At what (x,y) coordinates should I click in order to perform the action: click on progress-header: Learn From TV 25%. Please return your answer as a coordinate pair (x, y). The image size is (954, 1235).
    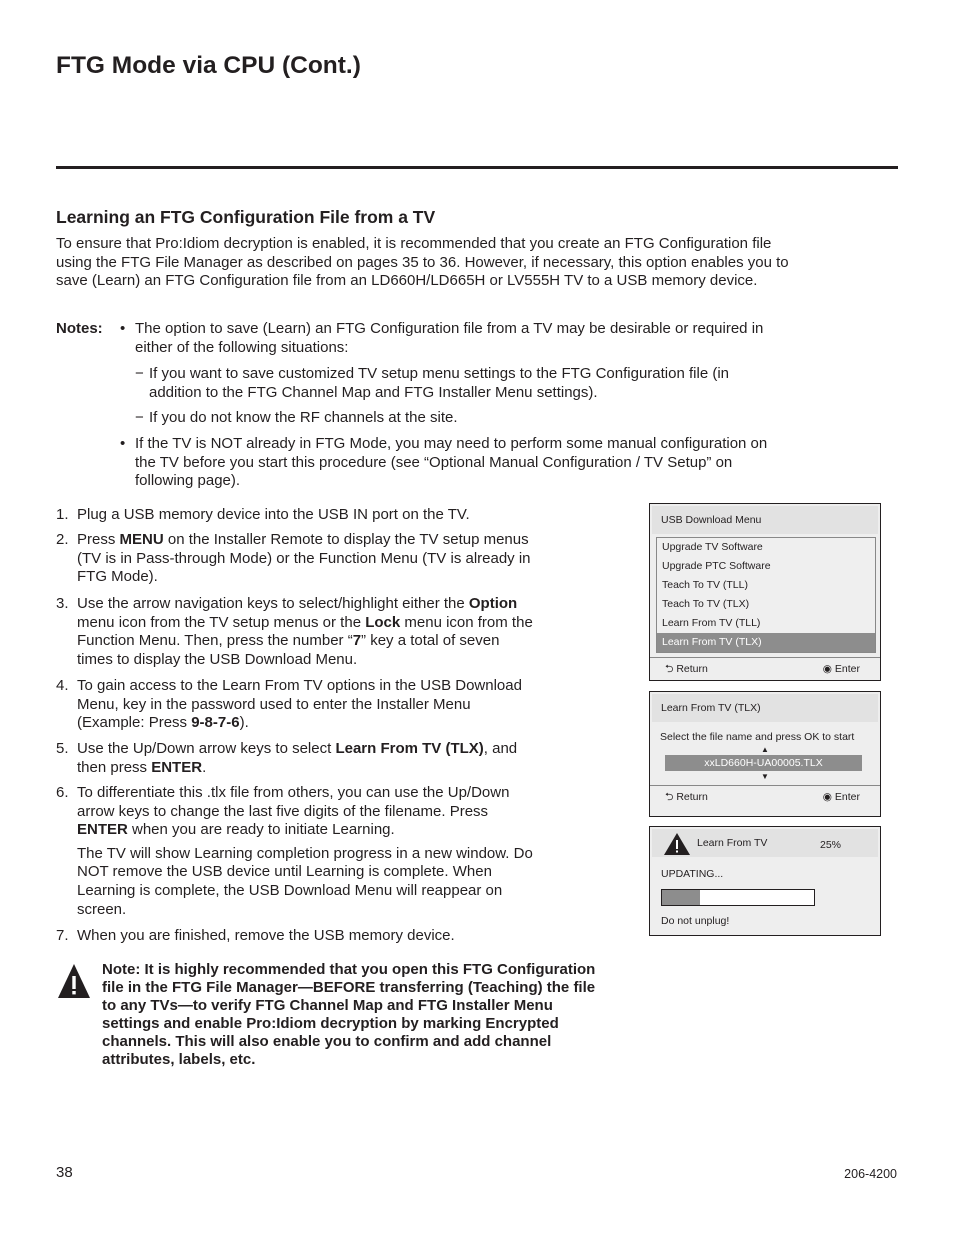
    Looking at the image, I should click on (765, 843).